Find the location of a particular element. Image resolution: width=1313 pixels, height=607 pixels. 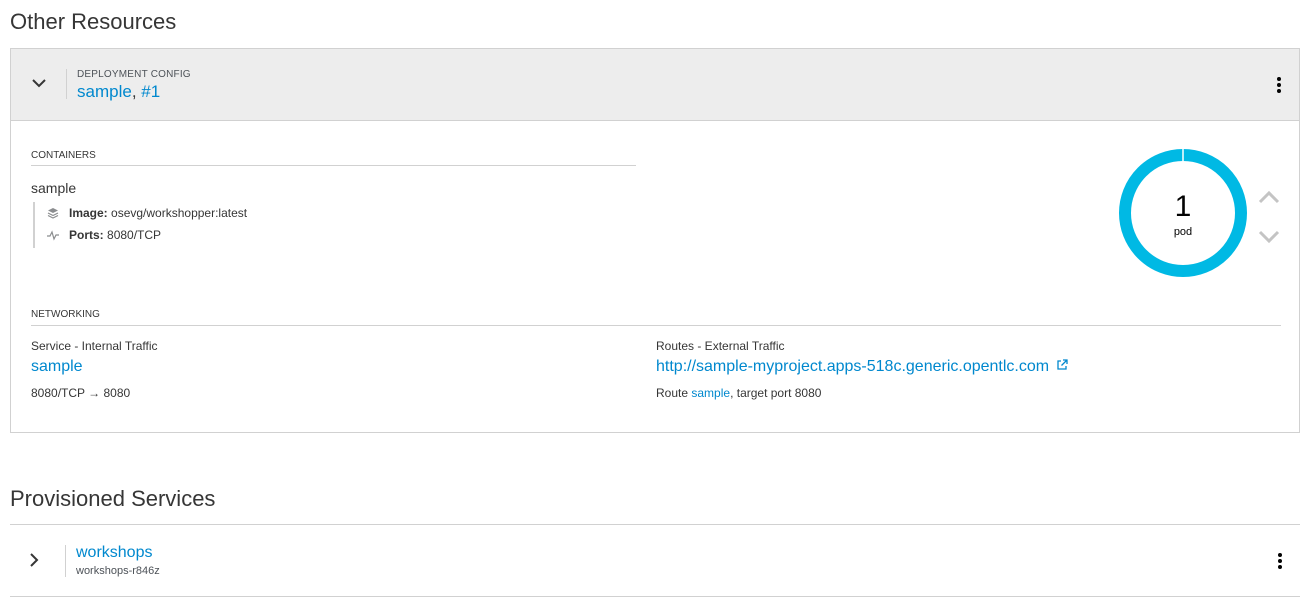

route-info: Route sample, target port 8080 is located at coordinates (738, 393).